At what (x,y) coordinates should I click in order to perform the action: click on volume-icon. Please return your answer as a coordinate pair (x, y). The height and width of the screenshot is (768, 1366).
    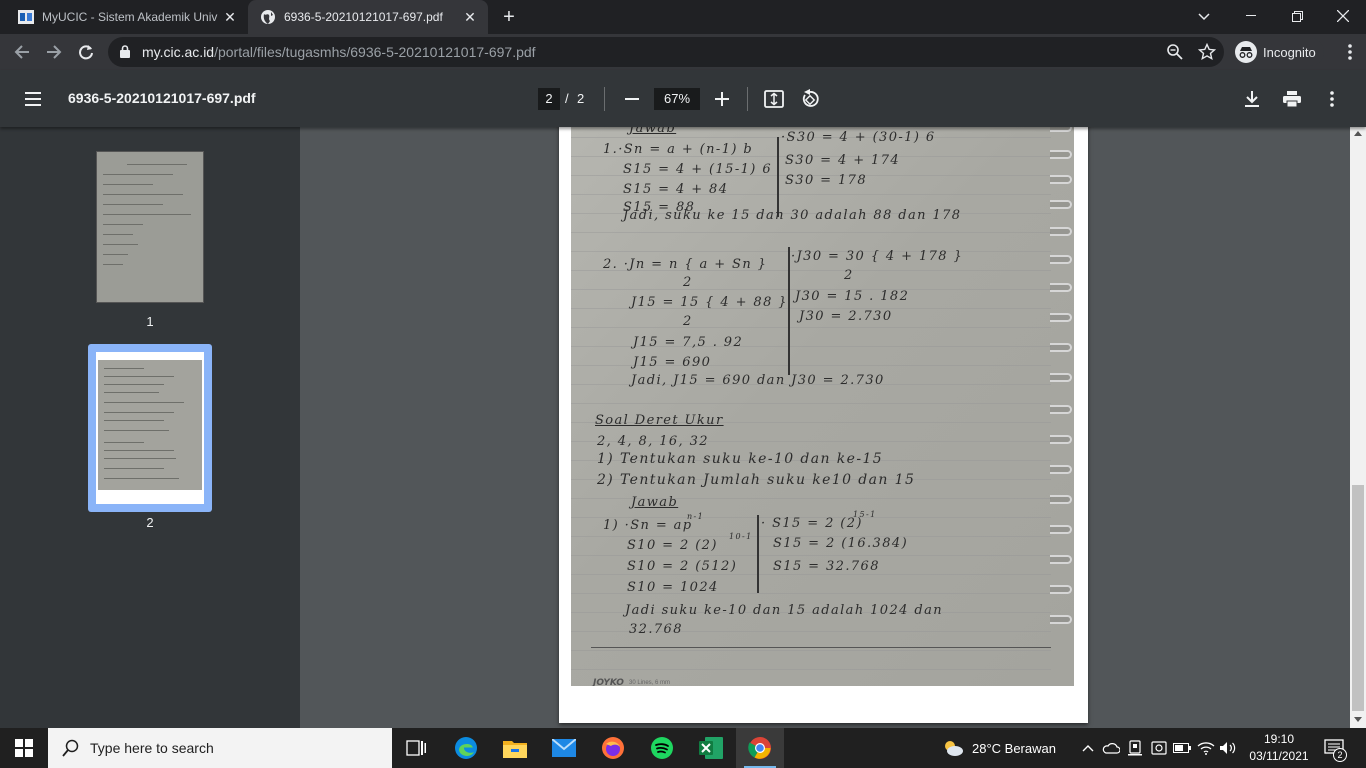
    Looking at the image, I should click on (1228, 748).